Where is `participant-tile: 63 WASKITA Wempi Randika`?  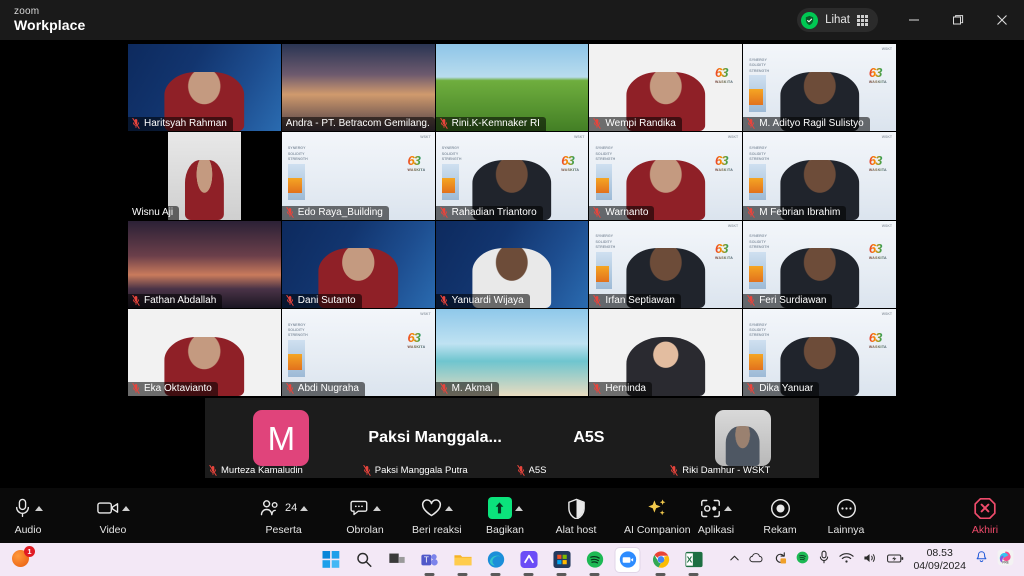
participant-tile: 63 WASKITA Wempi Randika is located at coordinates (666, 88).